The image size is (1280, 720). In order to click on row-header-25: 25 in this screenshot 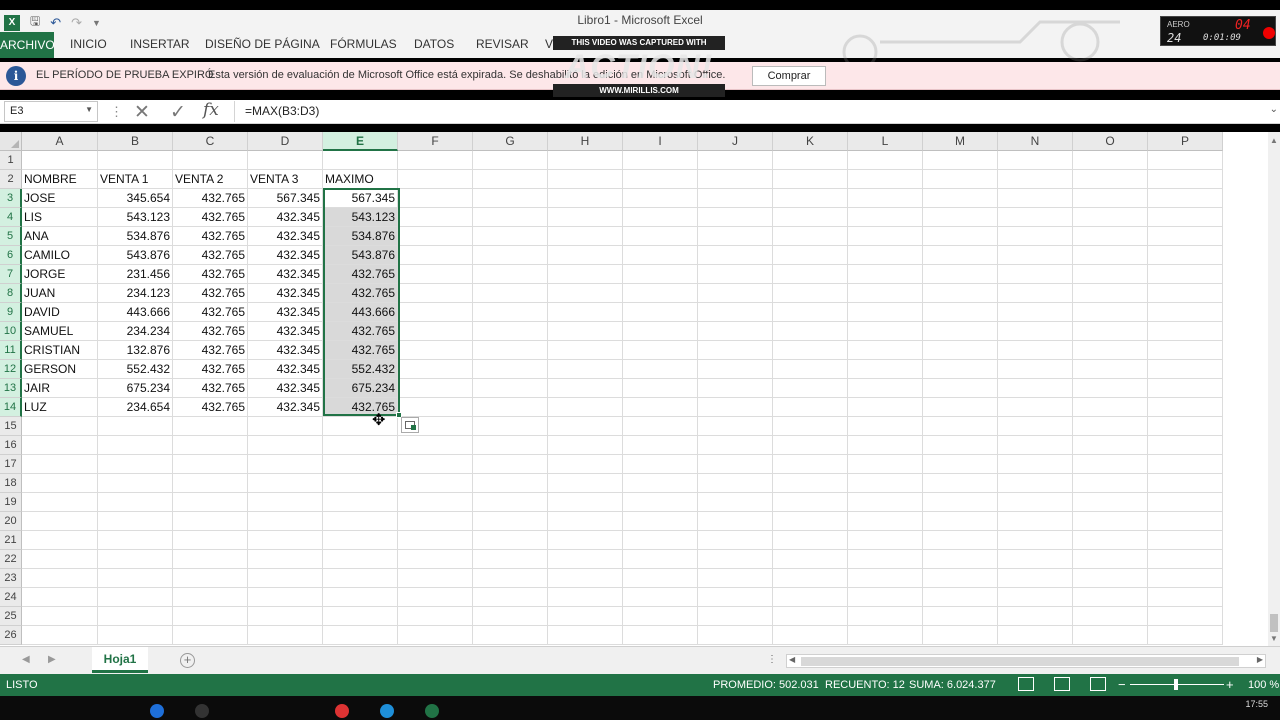, I will do `click(11, 616)`.